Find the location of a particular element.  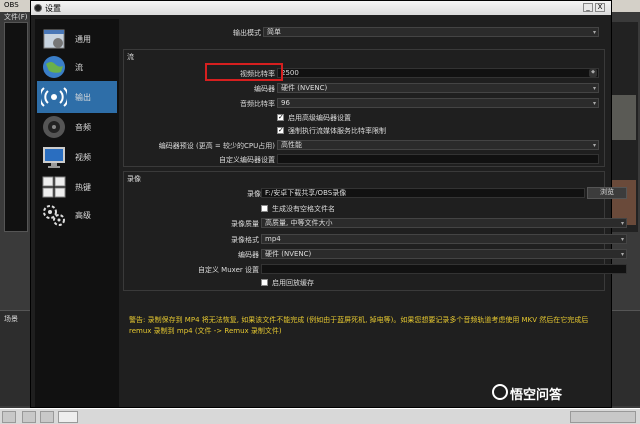

settings-sidebar: 通用 流 输出 音频 视频 热键 高级 is located at coordinates (77, 213).